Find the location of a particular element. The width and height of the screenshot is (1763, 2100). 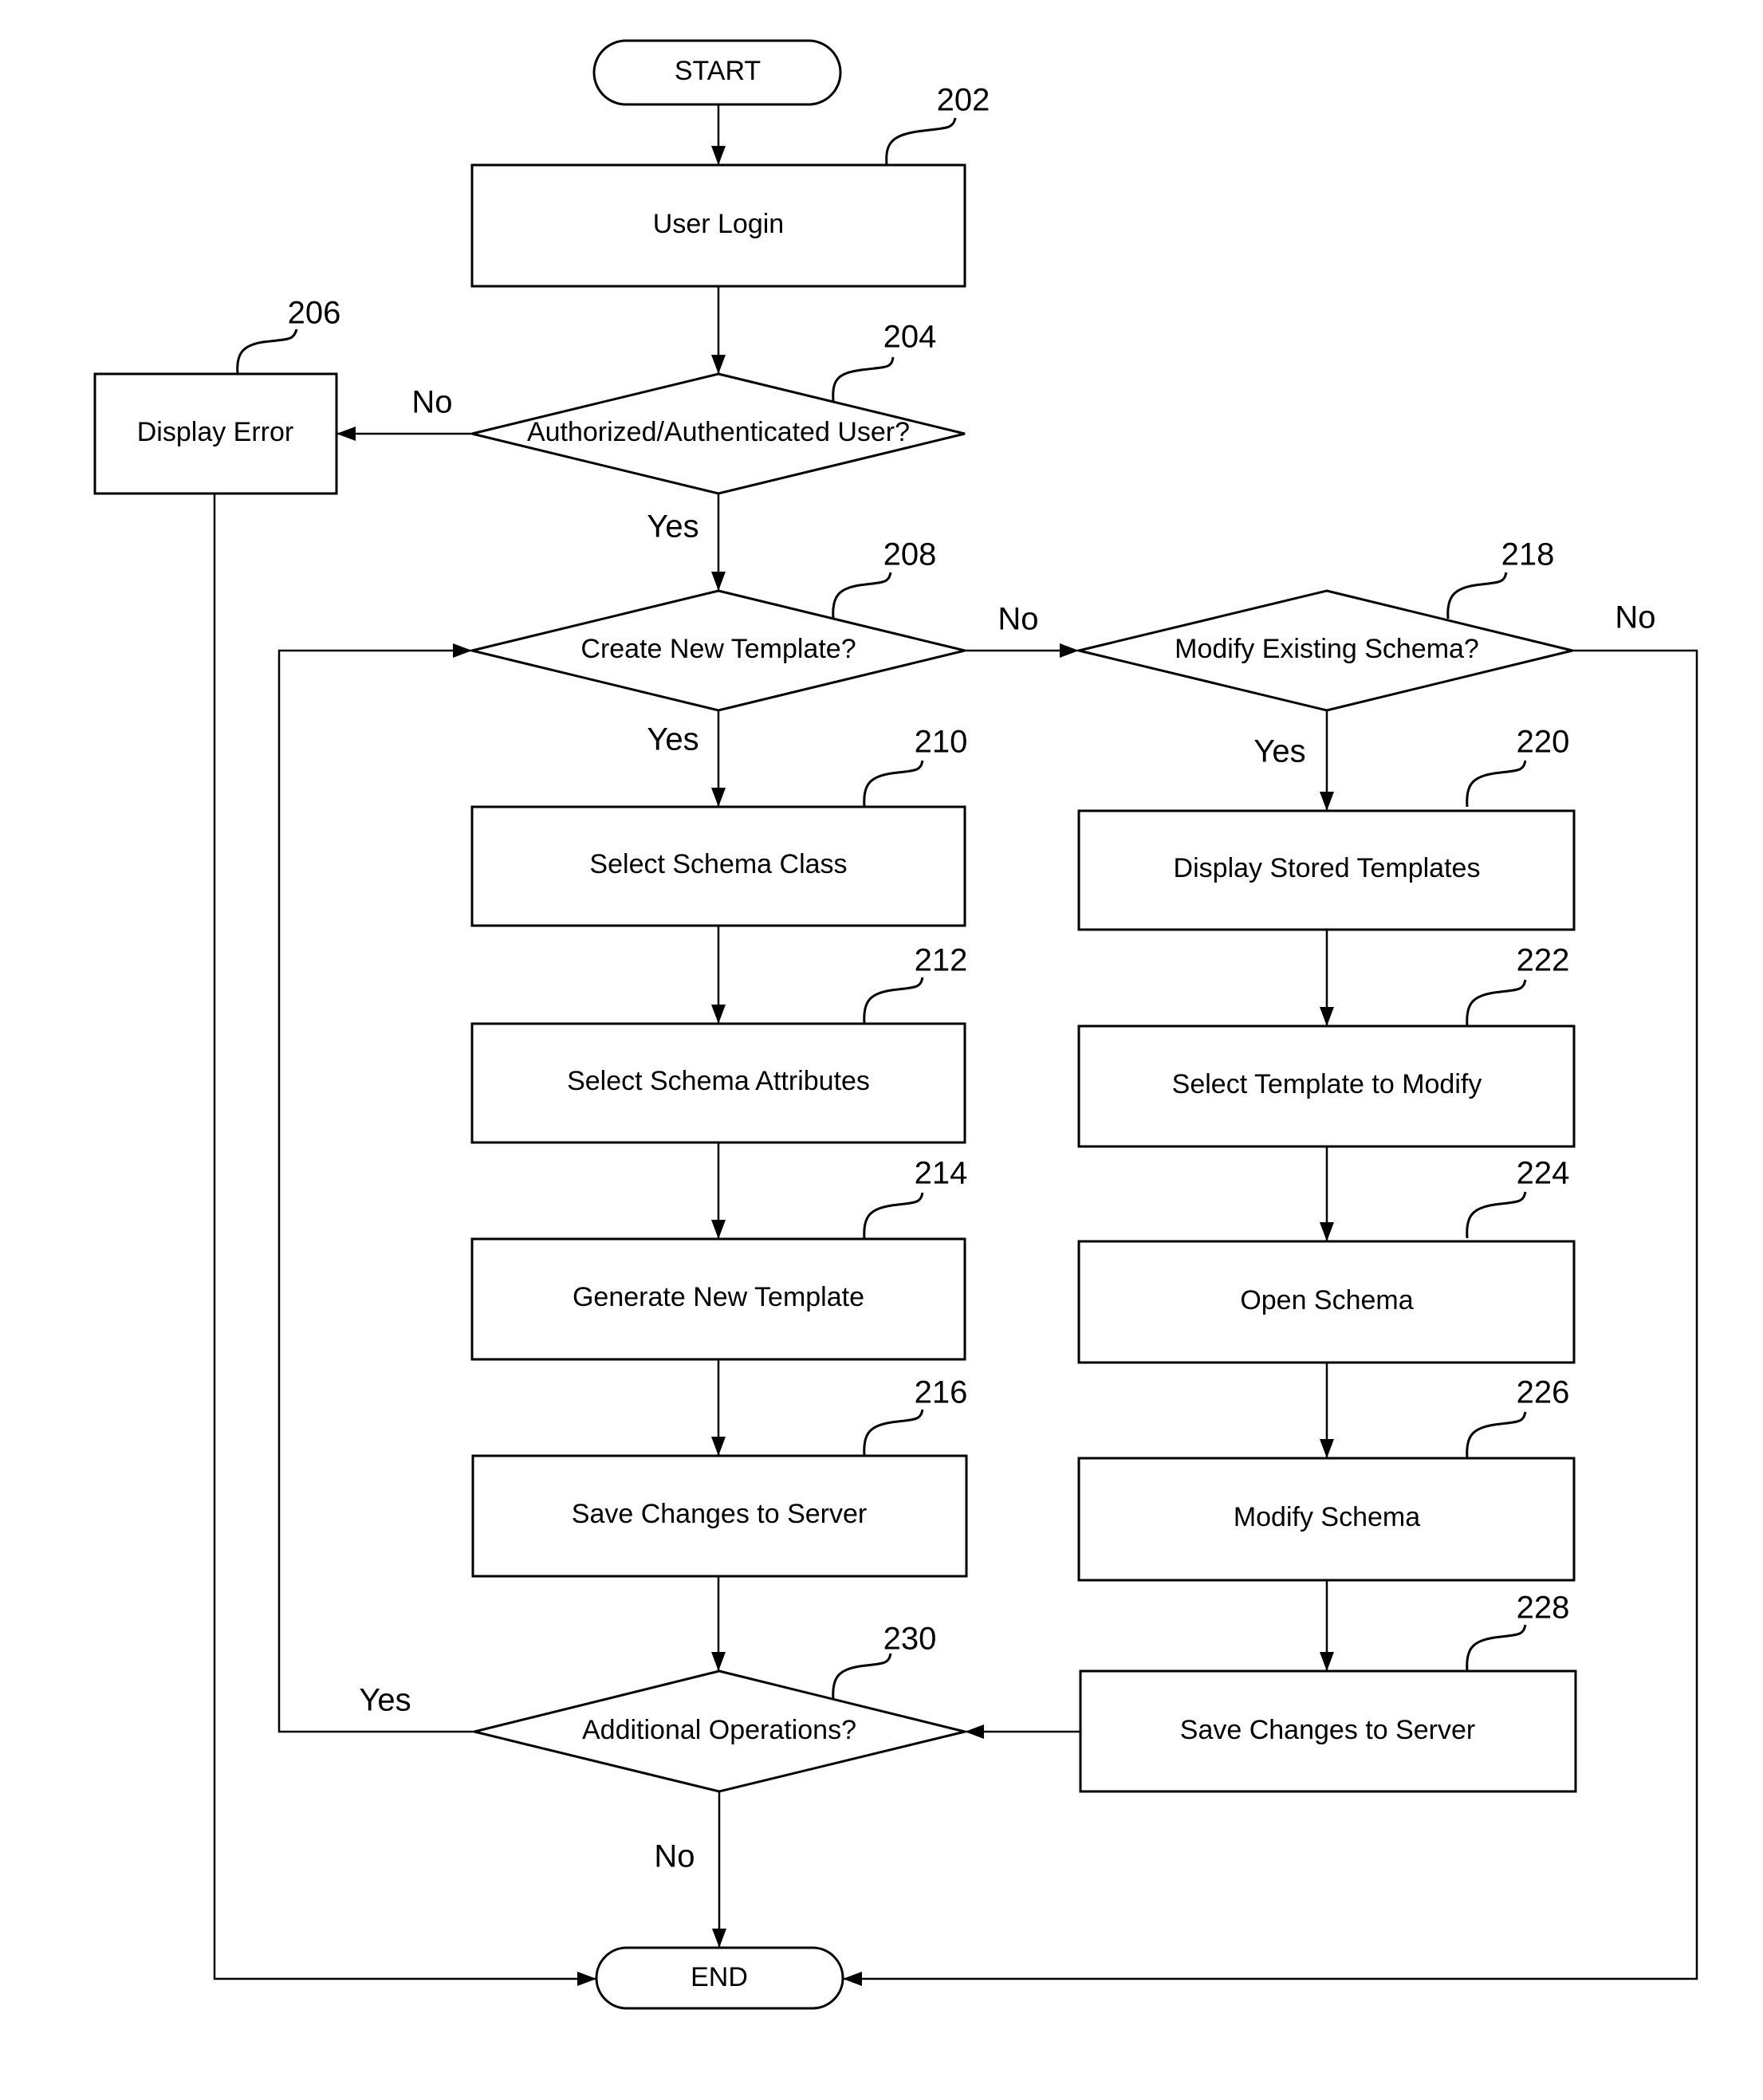

save-right-label: Save Changes to Server is located at coordinates (1328, 1730).